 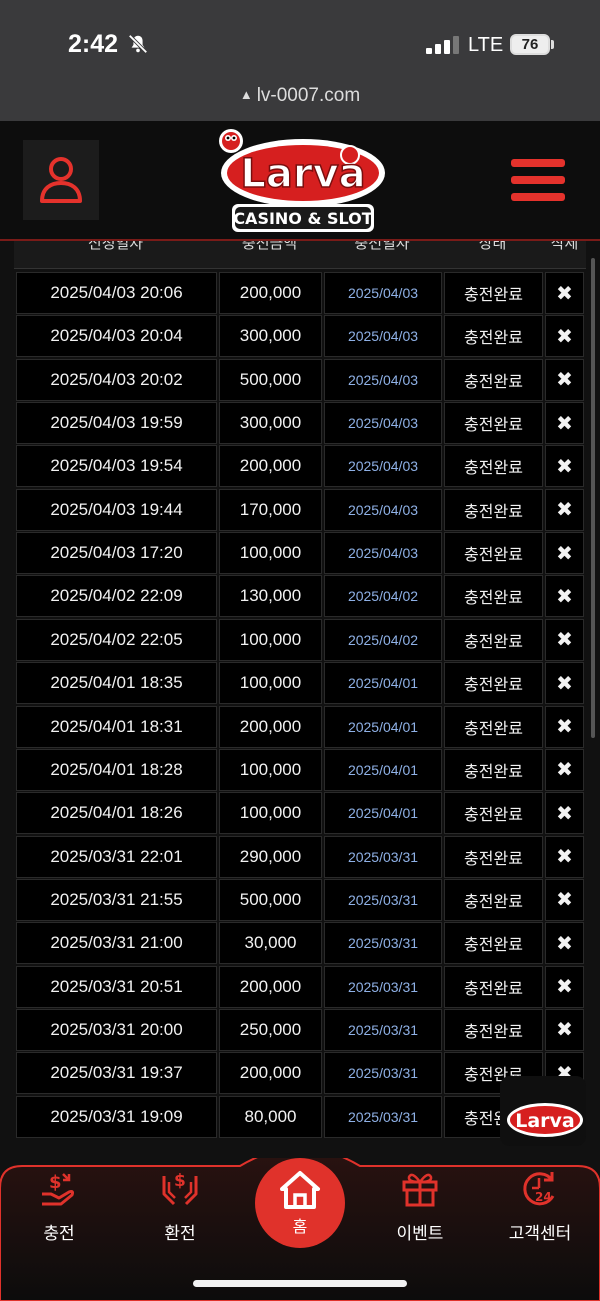 What do you see at coordinates (530, 44) in the screenshot?
I see `battery-level: 76` at bounding box center [530, 44].